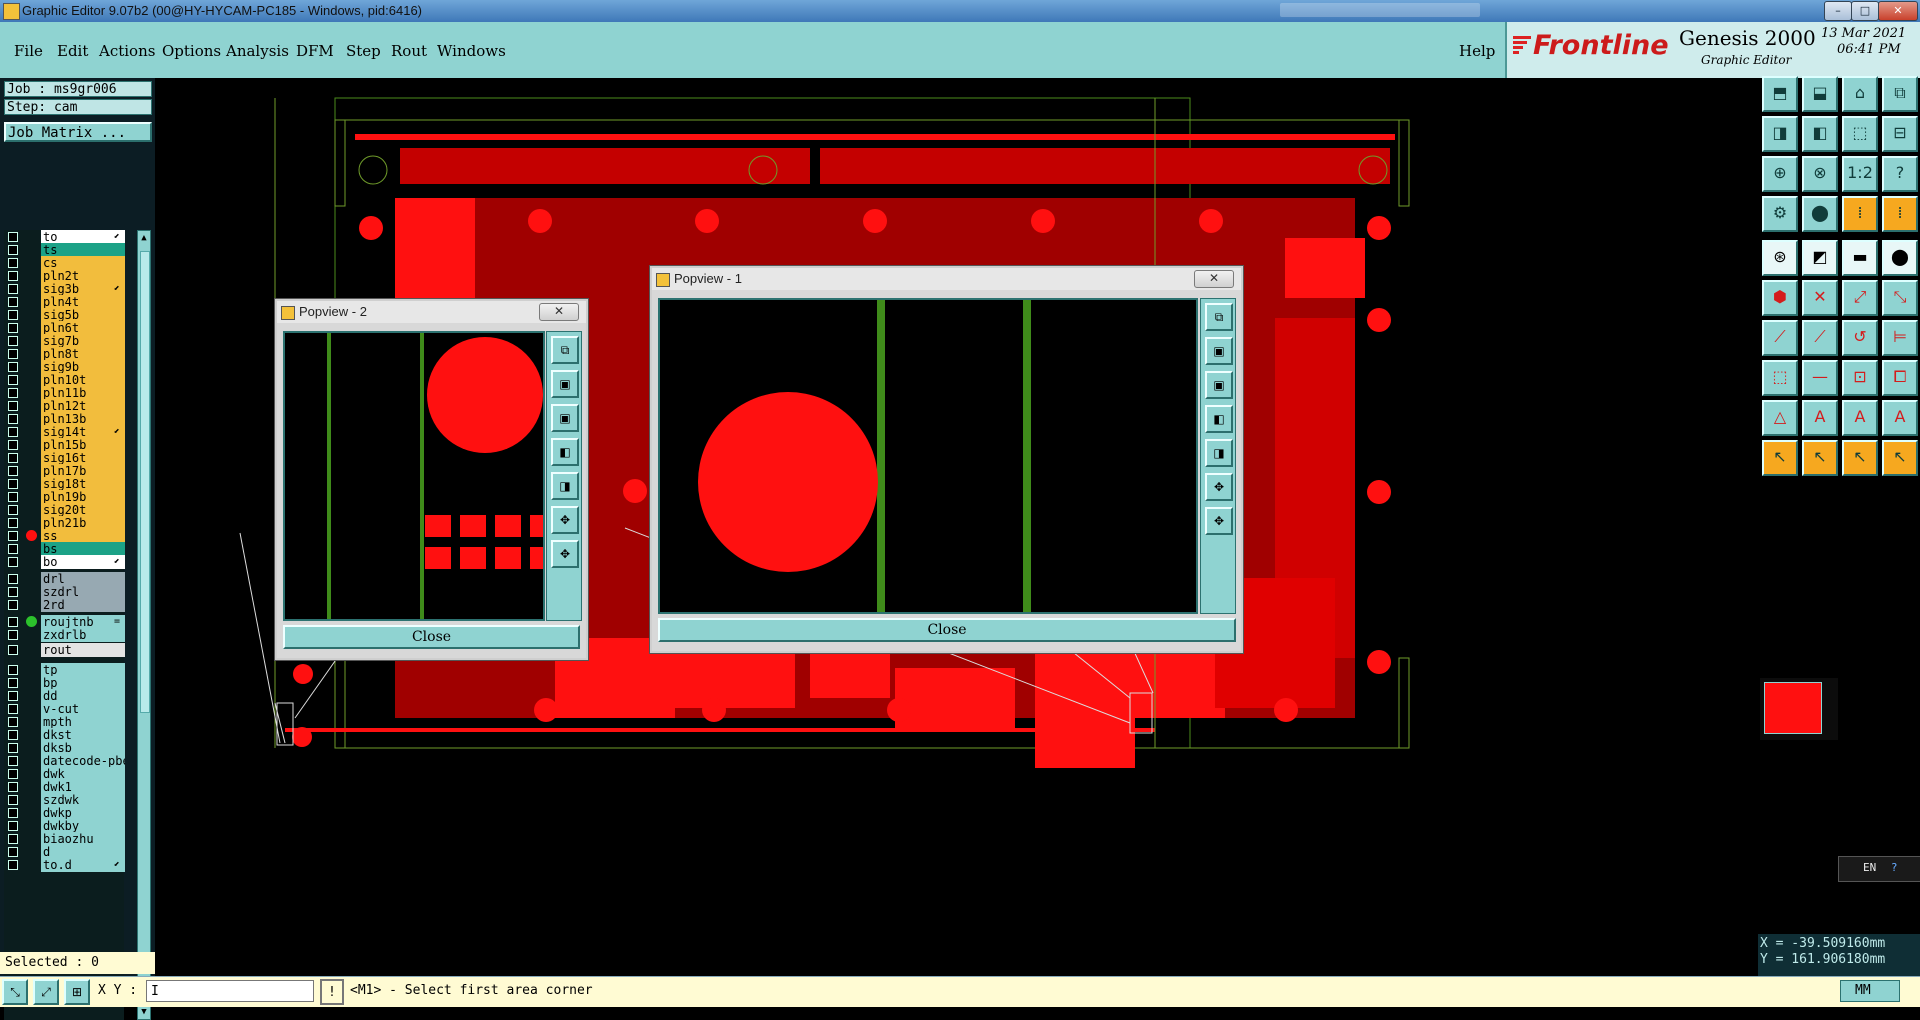  I want to click on layer-row-pln12t: pln12t, so click(64, 406).